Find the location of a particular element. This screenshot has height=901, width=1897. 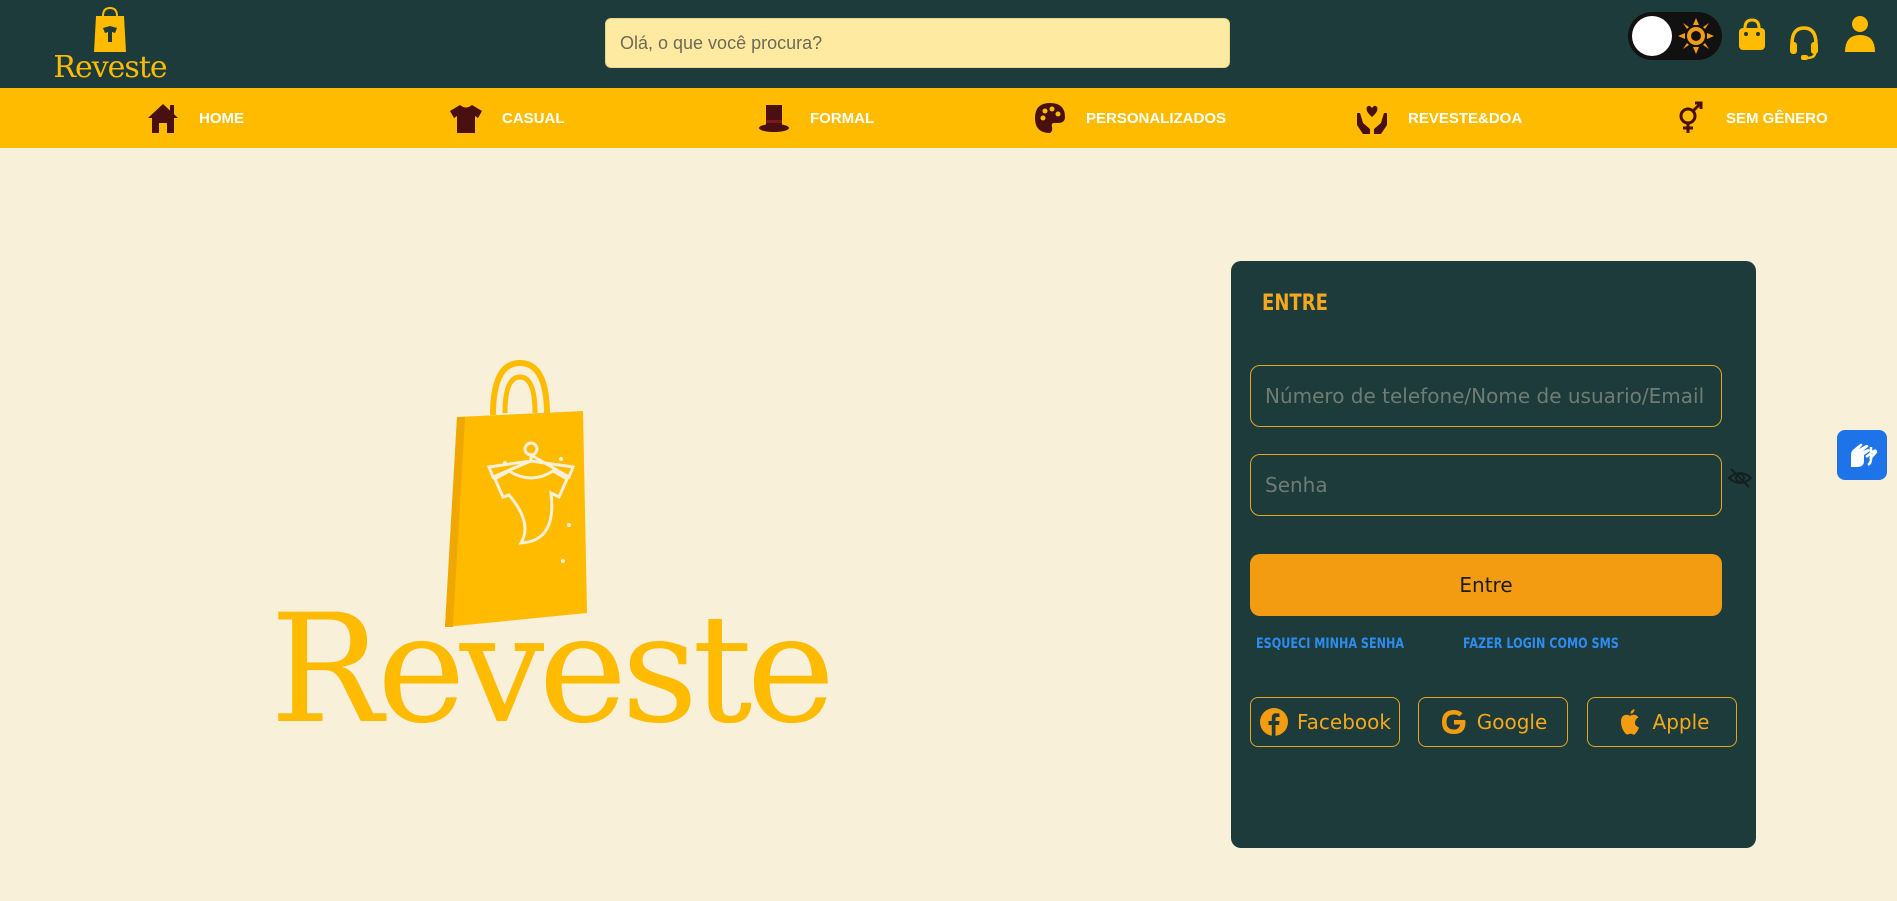

home-icon is located at coordinates (163, 118).